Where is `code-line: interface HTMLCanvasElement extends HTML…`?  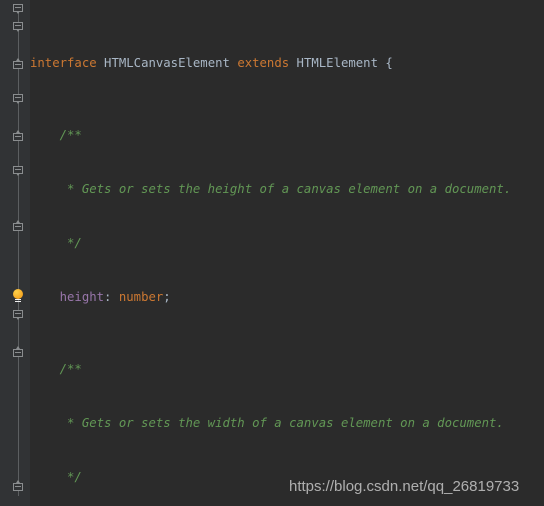 code-line: interface HTMLCanvasElement extends HTML… is located at coordinates (287, 63).